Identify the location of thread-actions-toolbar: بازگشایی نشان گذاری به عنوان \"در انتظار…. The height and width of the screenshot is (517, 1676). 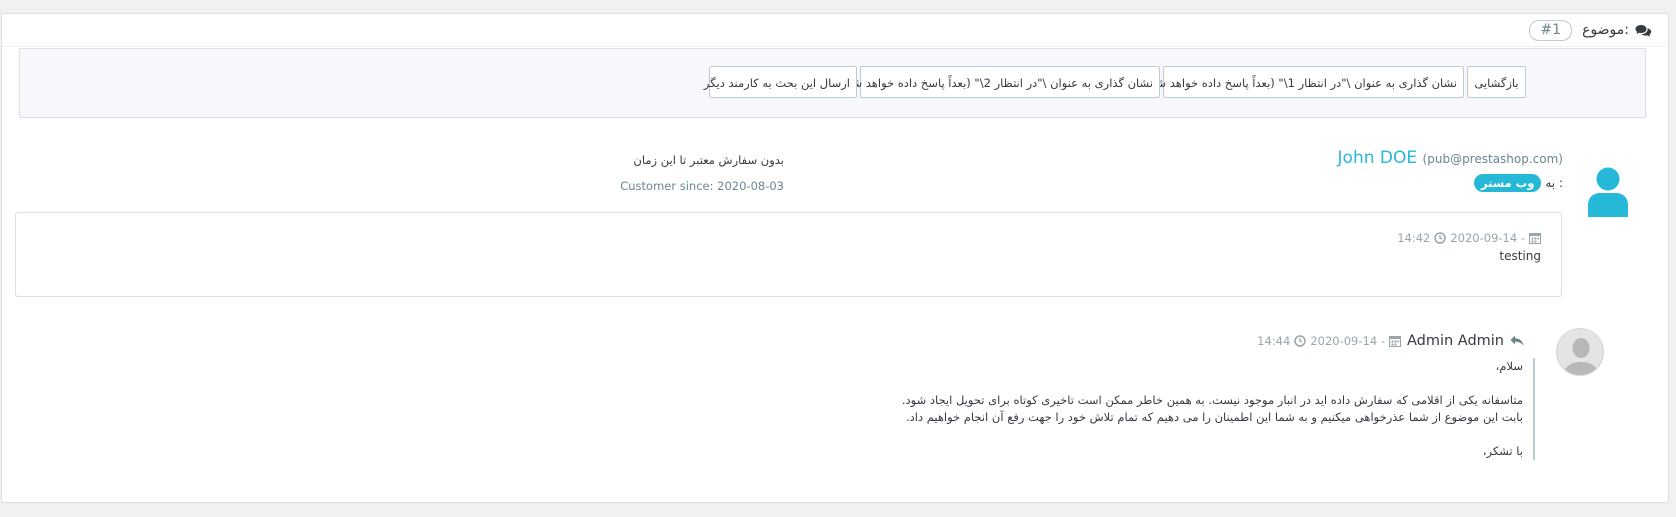
(832, 83).